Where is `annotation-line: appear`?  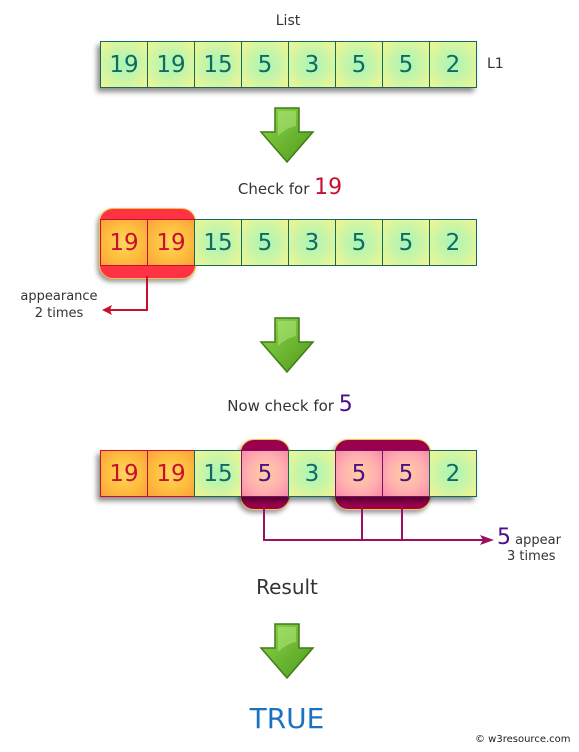 annotation-line: appear is located at coordinates (536, 540).